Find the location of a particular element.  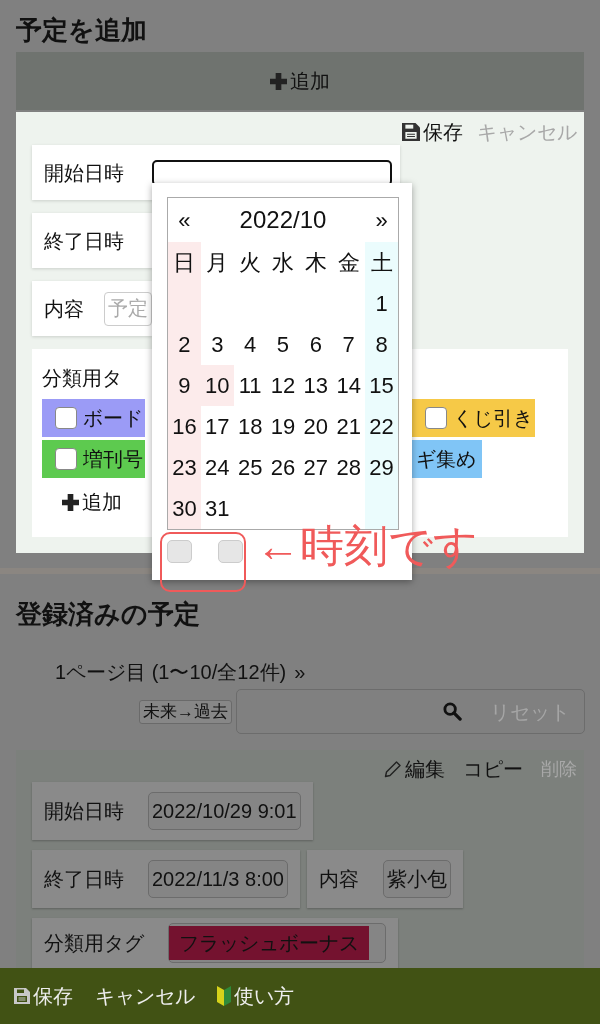

calendar-day: 25 is located at coordinates (250, 467).